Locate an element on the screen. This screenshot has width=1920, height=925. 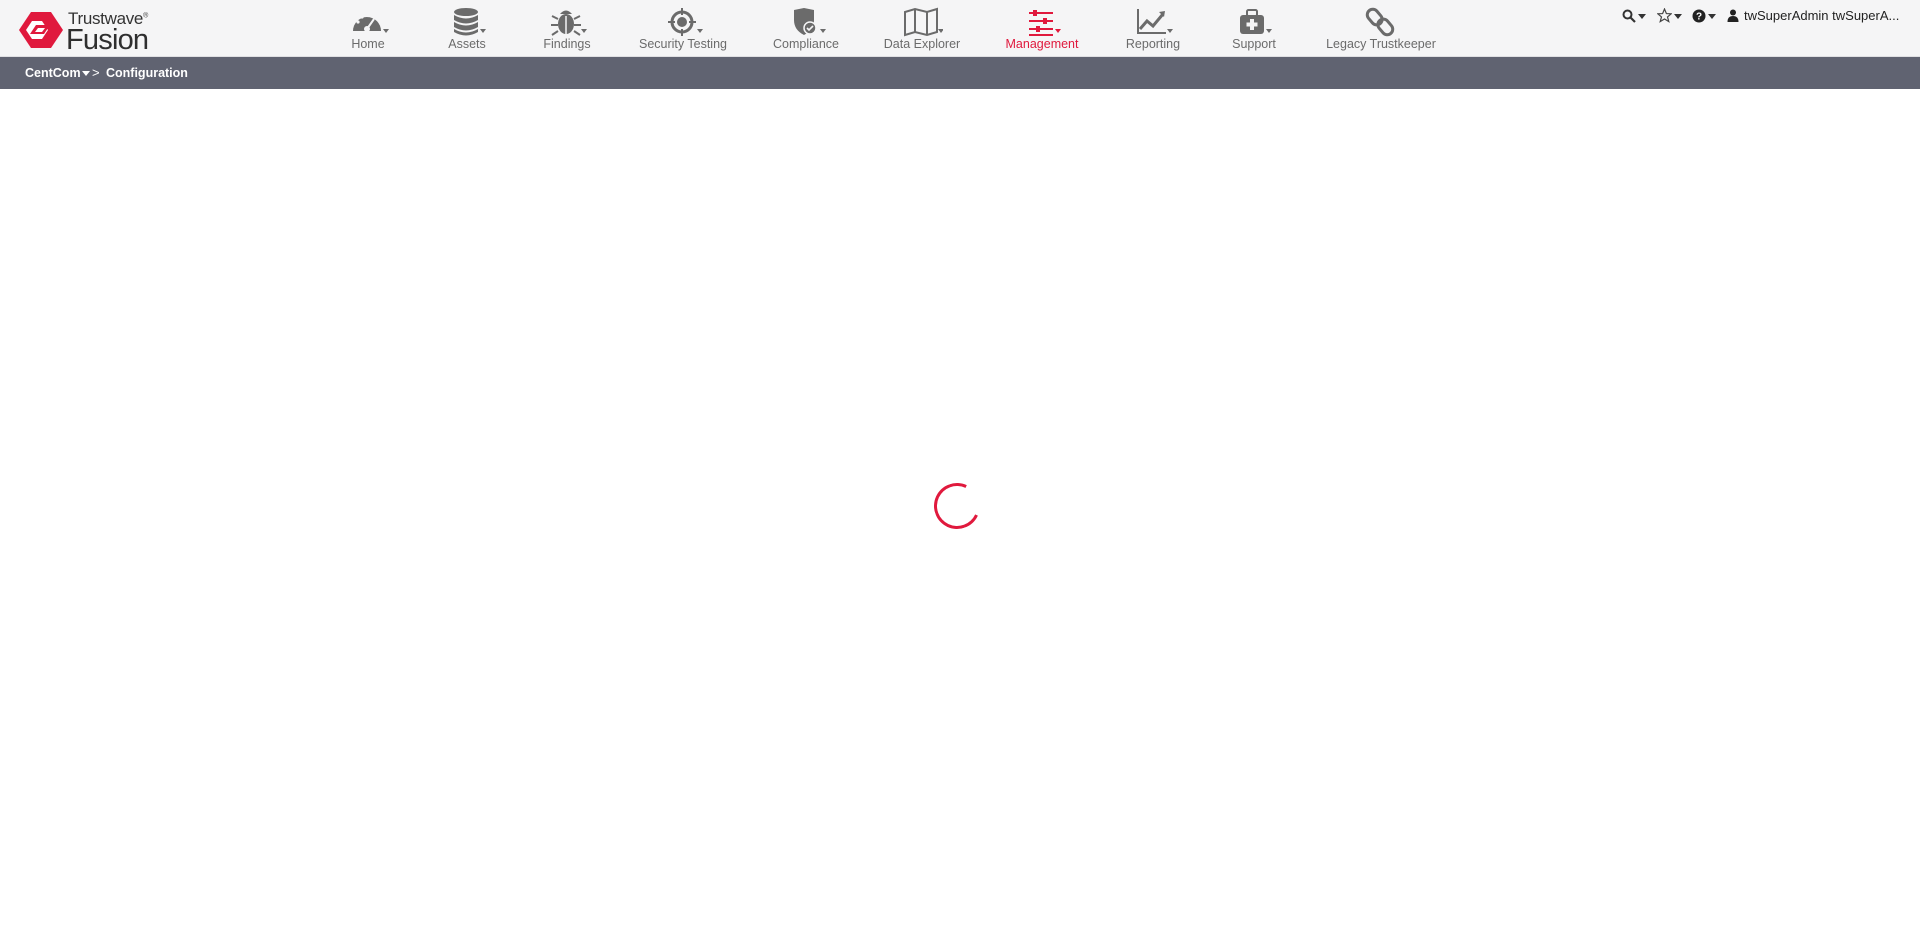
nav-item-home: Home is located at coordinates (368, 28).